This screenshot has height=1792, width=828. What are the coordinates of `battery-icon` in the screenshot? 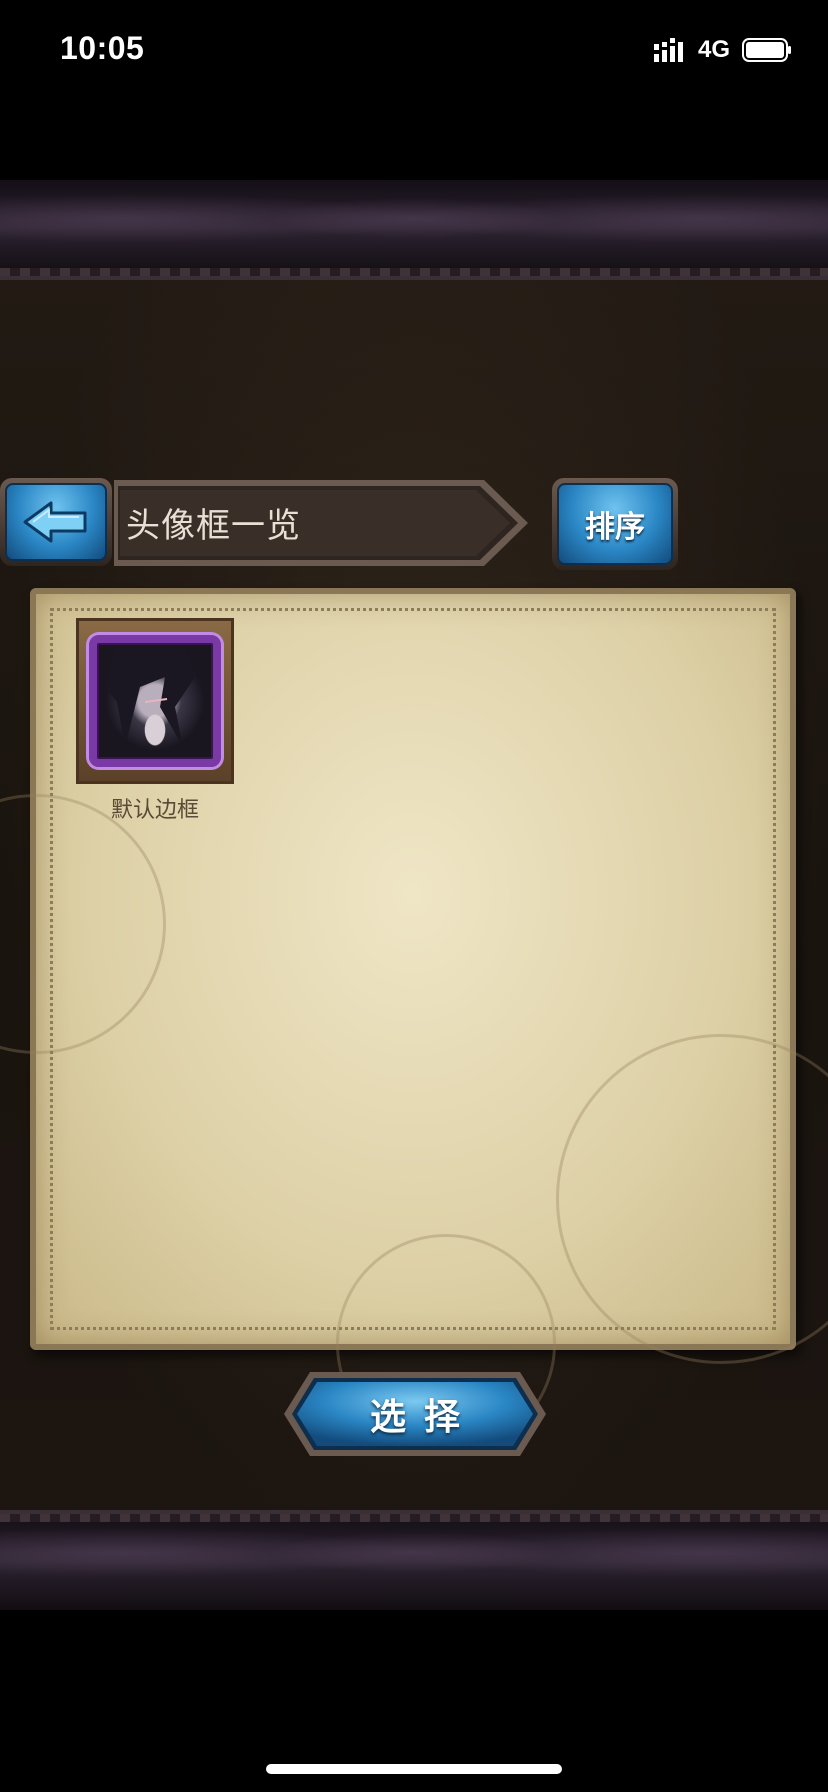 It's located at (766, 50).